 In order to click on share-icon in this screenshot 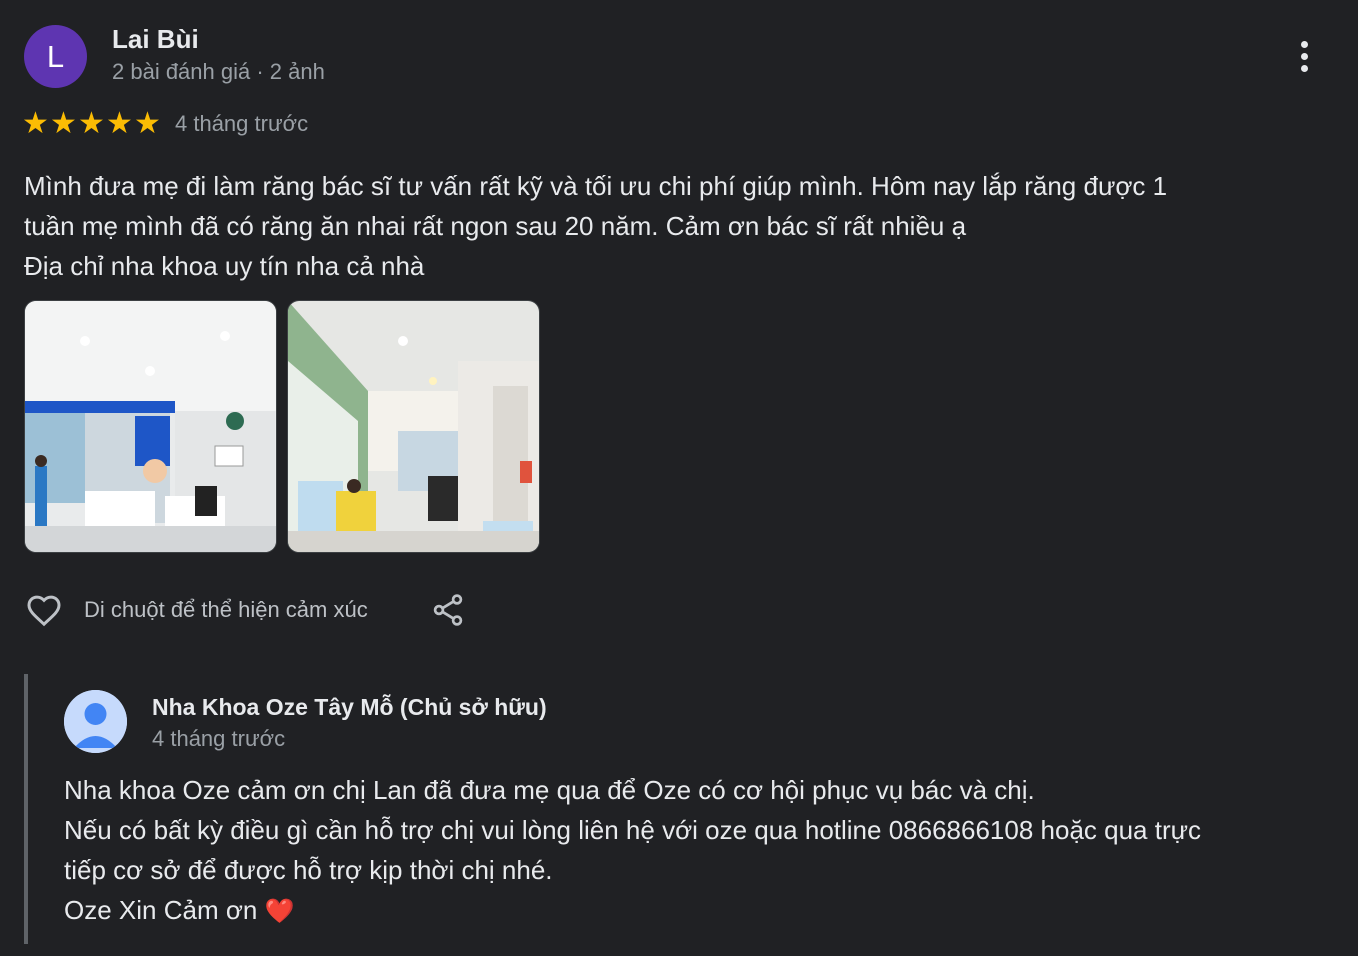, I will do `click(448, 610)`.